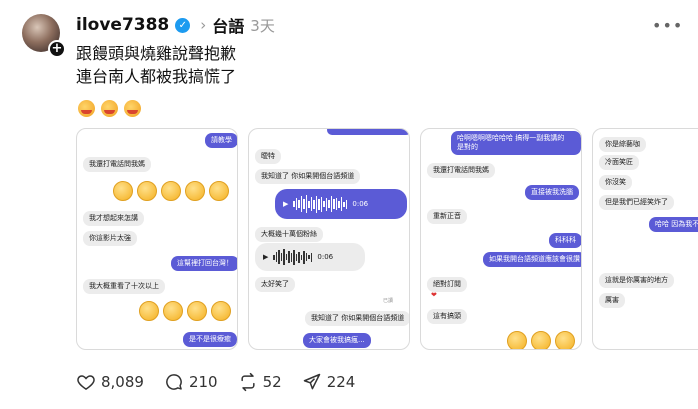 This screenshot has width=698, height=409. What do you see at coordinates (341, 382) in the screenshot?
I see `share-count: 224` at bounding box center [341, 382].